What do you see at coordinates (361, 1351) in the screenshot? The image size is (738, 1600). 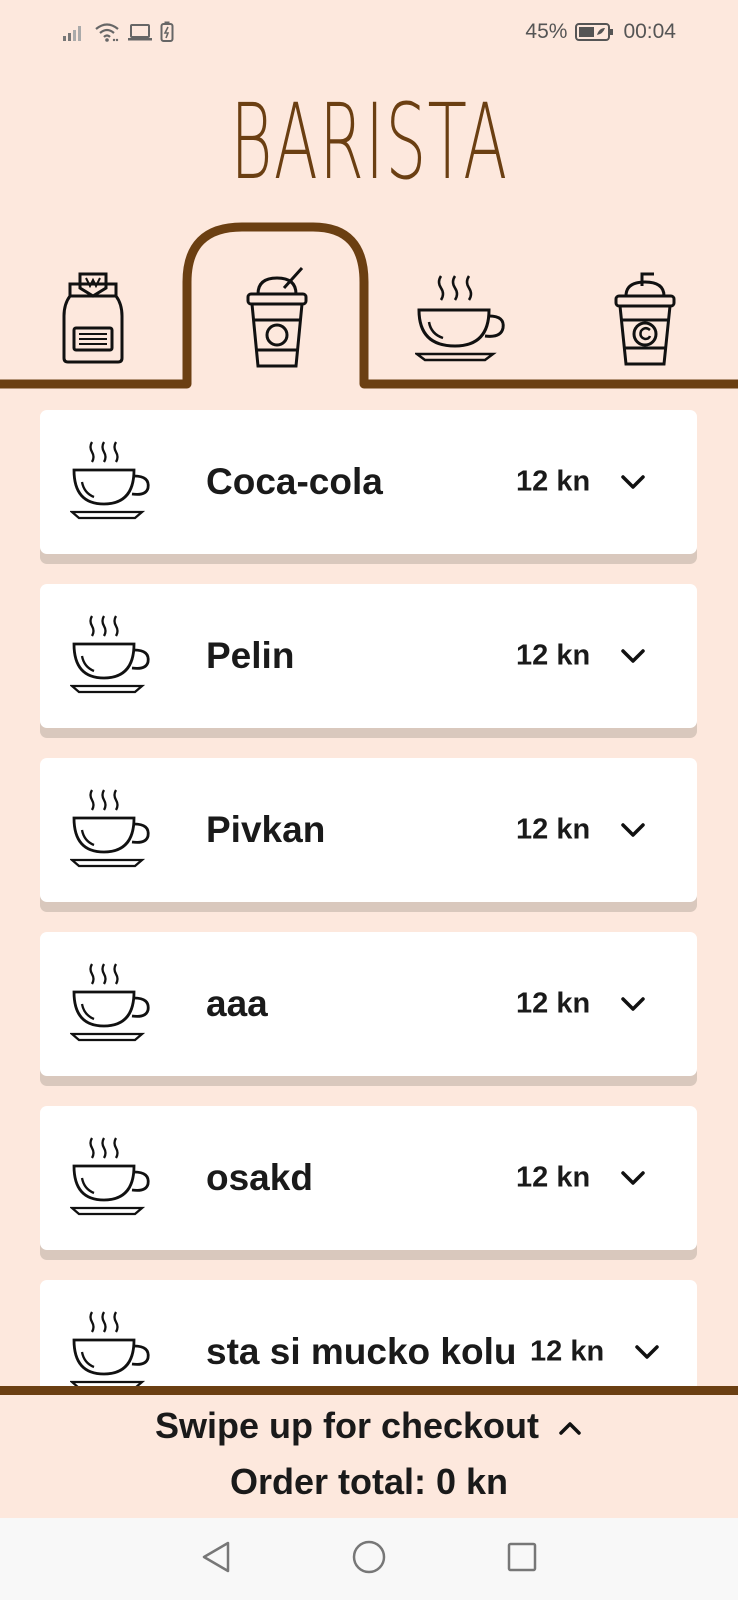 I see `product-name: sta si mucko kolu` at bounding box center [361, 1351].